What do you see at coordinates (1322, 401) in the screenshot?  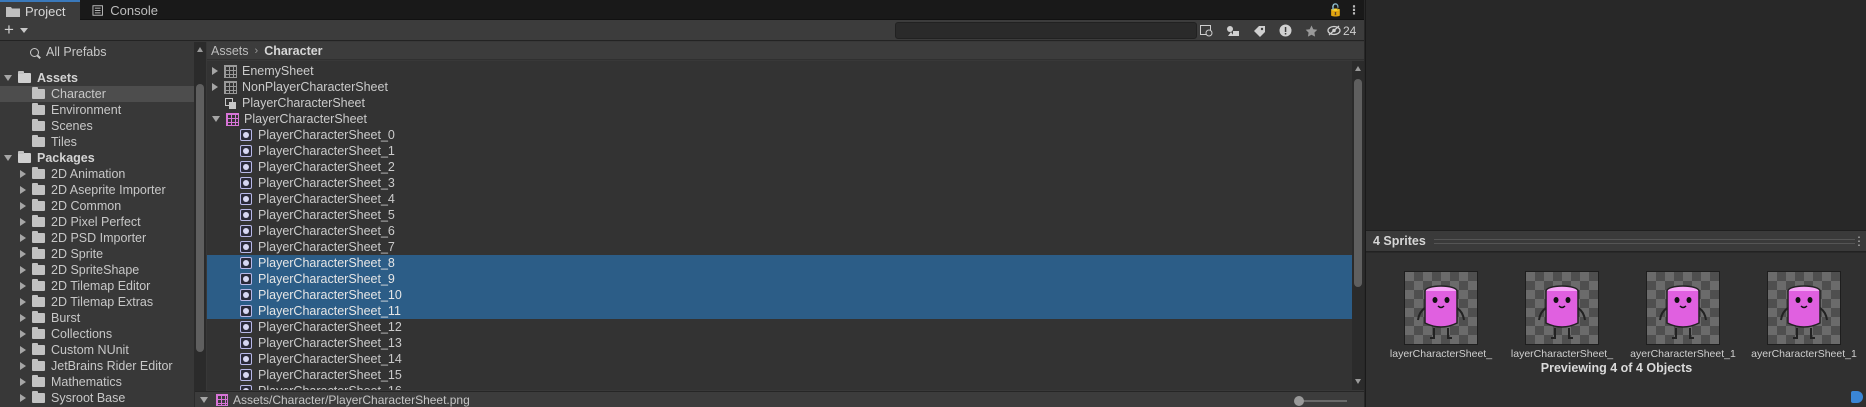 I see `zoom-slider-track` at bounding box center [1322, 401].